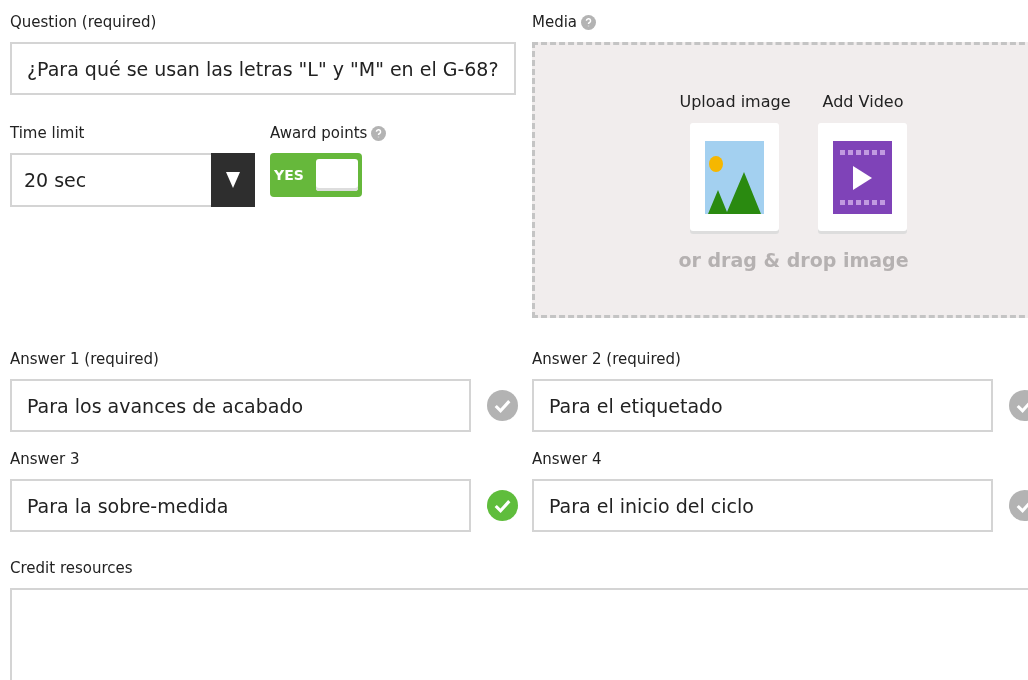 This screenshot has width=1028, height=680. Describe the element at coordinates (240, 405) in the screenshot. I see `answer-input: Para los avances de acabado` at that location.